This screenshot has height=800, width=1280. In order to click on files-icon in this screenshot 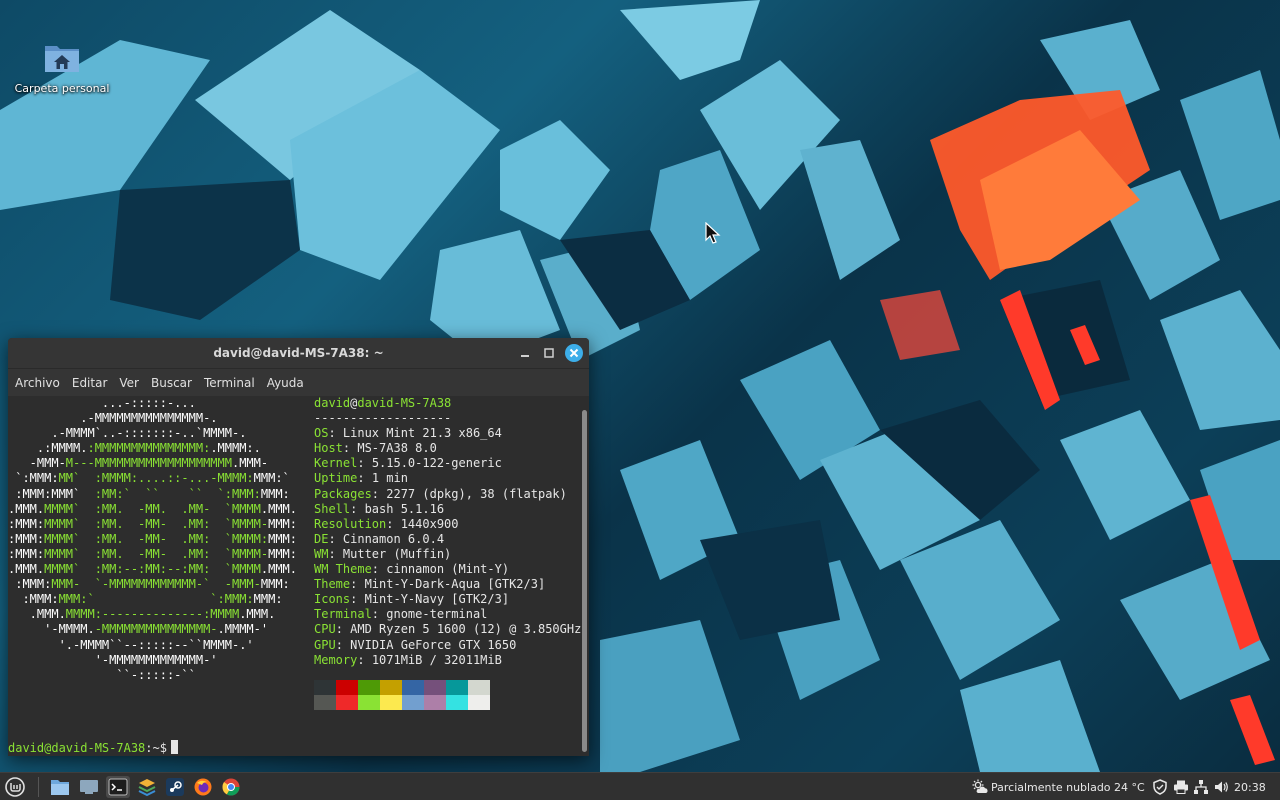, I will do `click(60, 787)`.